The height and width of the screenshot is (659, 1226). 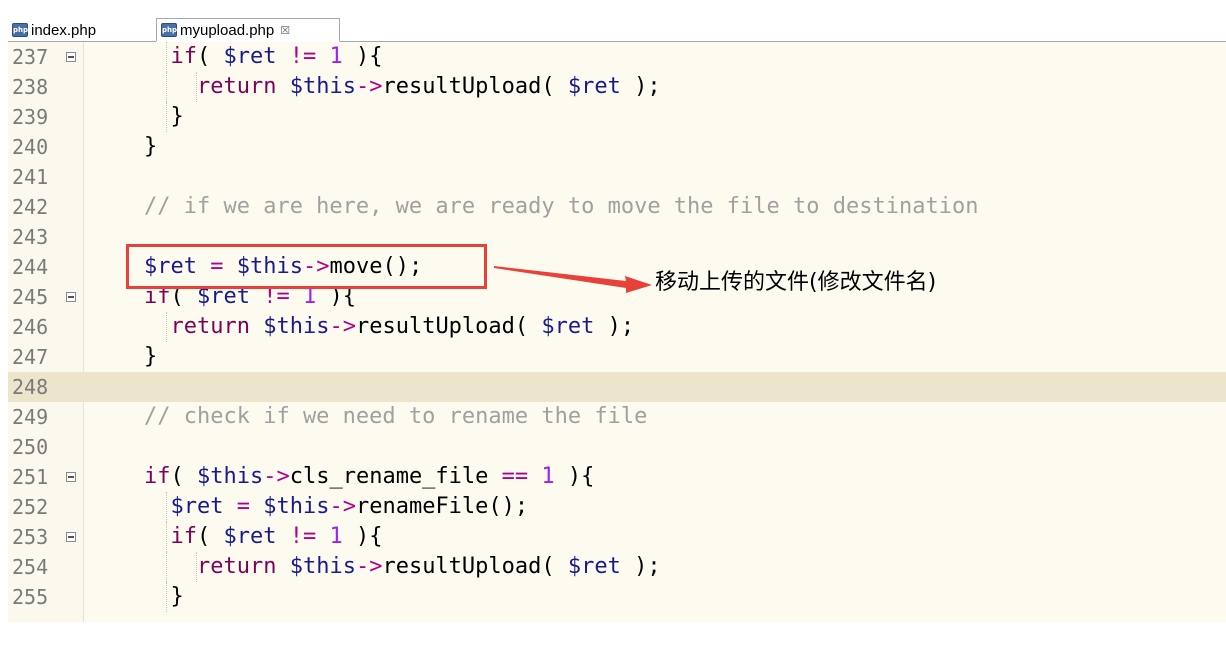 What do you see at coordinates (617, 117) in the screenshot?
I see `code-line: 239 }` at bounding box center [617, 117].